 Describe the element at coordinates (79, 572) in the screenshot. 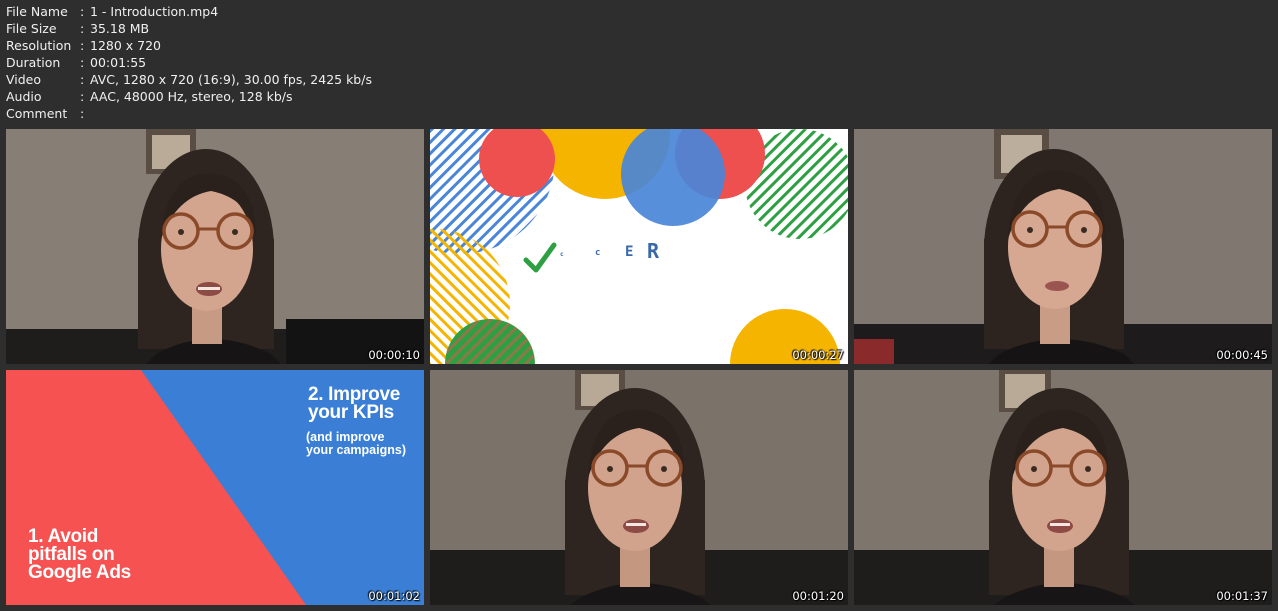

I see `heading-line: Google Ads` at that location.